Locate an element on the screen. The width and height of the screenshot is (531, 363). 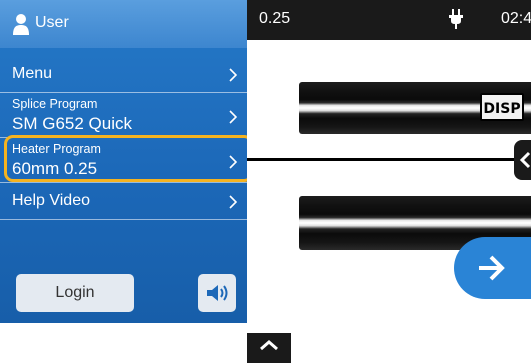
speaker-icon is located at coordinates (217, 293).